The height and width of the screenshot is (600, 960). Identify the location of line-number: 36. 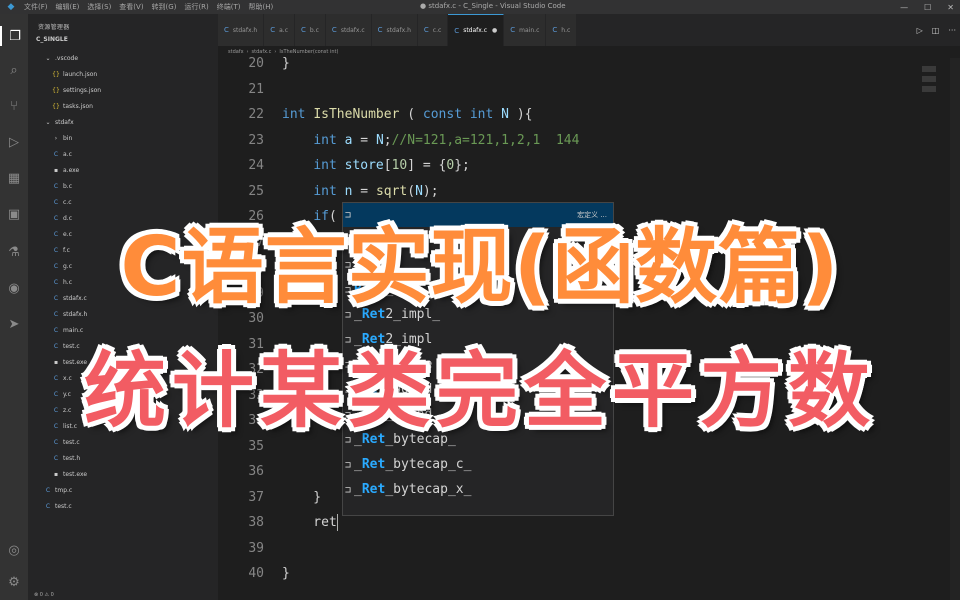
(256, 471).